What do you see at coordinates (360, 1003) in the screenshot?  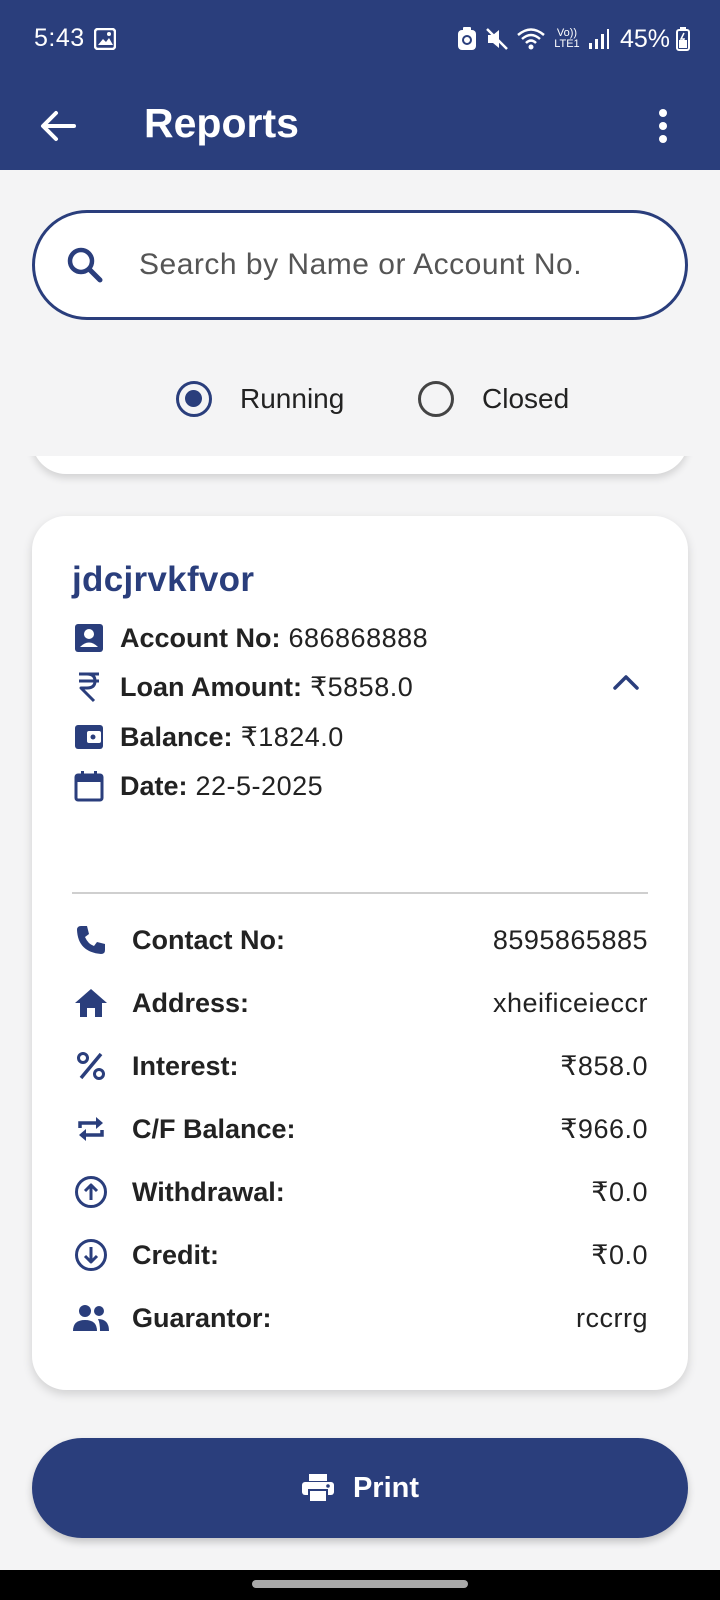 I see `detail-address-row: Address: xheificeieccr` at bounding box center [360, 1003].